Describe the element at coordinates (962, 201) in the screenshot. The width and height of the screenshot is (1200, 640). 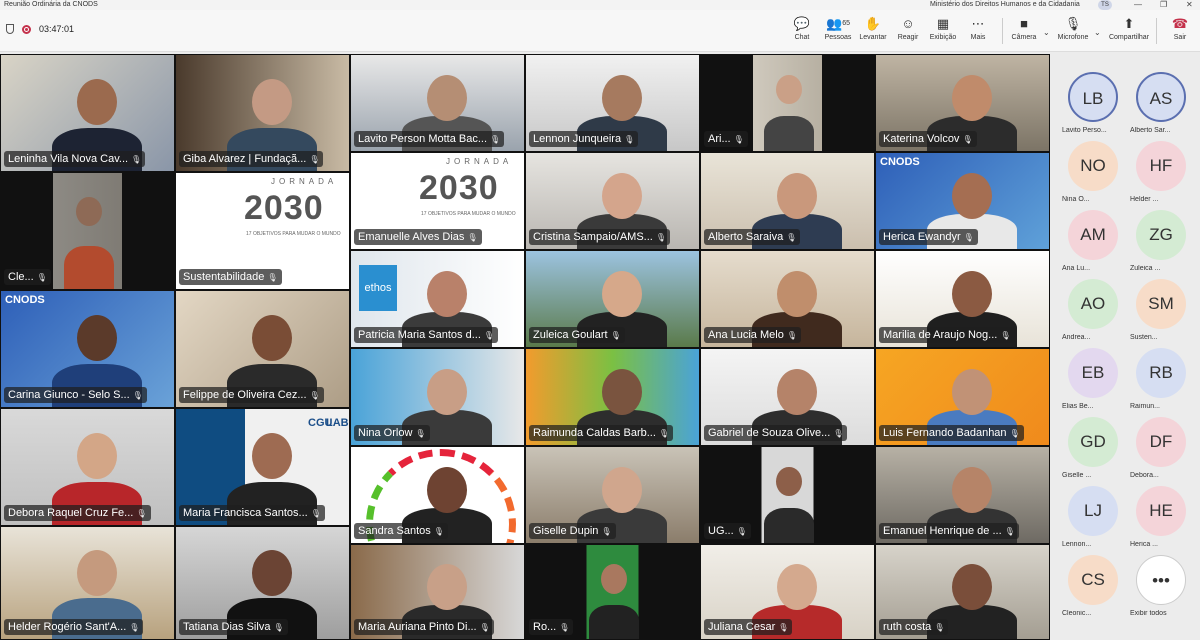
I see `video-tile: CNODS Herica Ewandyr 🎙` at that location.